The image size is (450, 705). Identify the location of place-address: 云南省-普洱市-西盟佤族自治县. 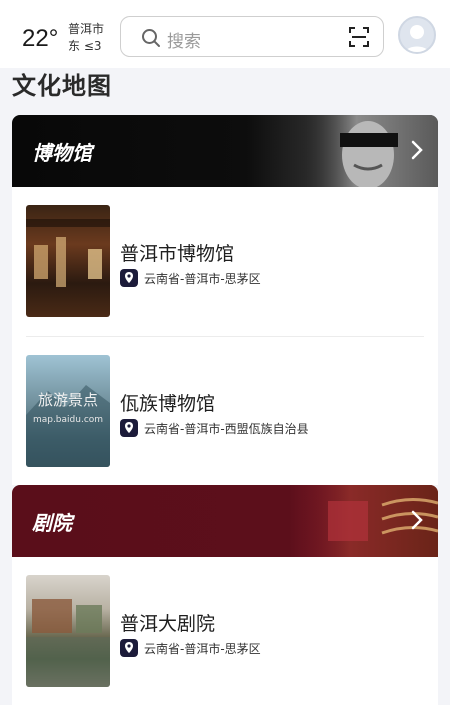
(226, 429).